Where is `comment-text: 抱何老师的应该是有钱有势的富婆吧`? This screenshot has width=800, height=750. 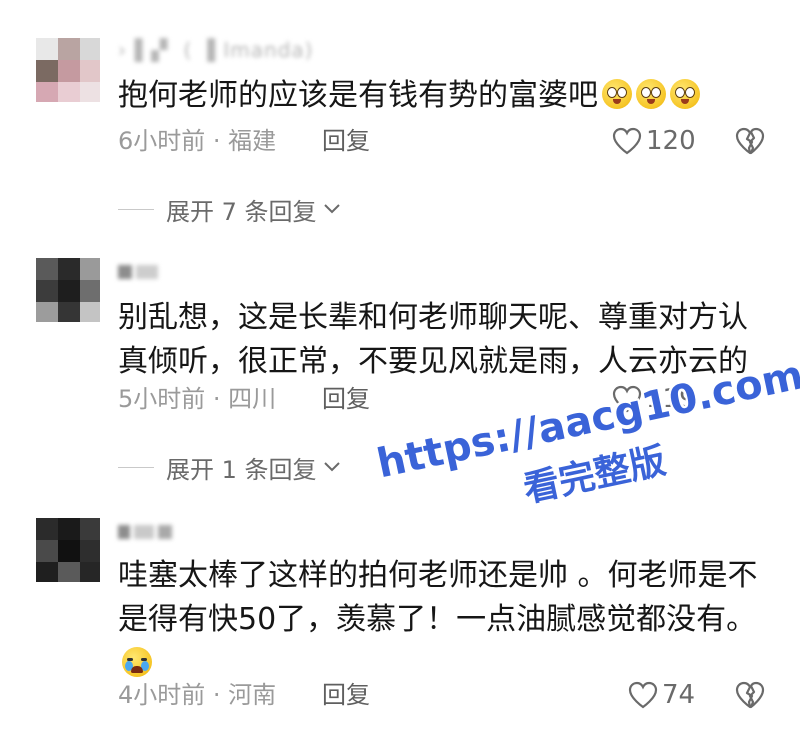 comment-text: 抱何老师的应该是有钱有势的富婆吧 is located at coordinates (443, 96).